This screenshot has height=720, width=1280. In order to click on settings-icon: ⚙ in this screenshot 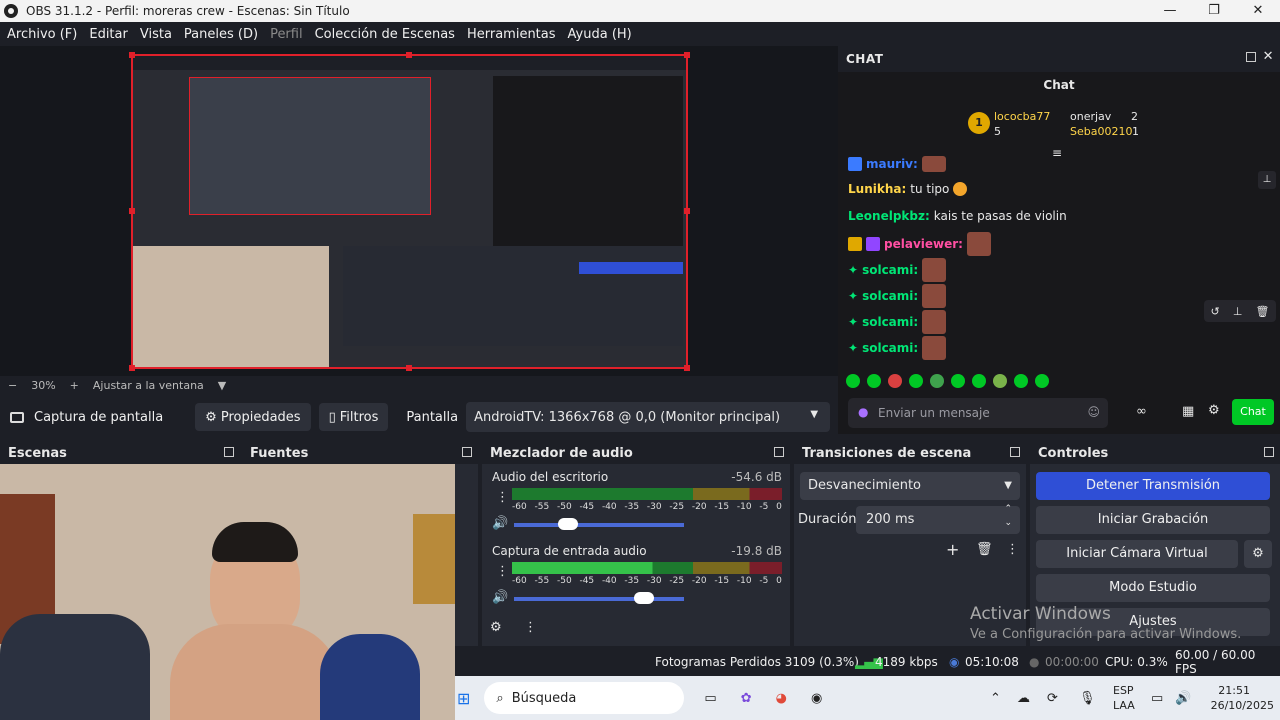, I will do `click(1214, 410)`.